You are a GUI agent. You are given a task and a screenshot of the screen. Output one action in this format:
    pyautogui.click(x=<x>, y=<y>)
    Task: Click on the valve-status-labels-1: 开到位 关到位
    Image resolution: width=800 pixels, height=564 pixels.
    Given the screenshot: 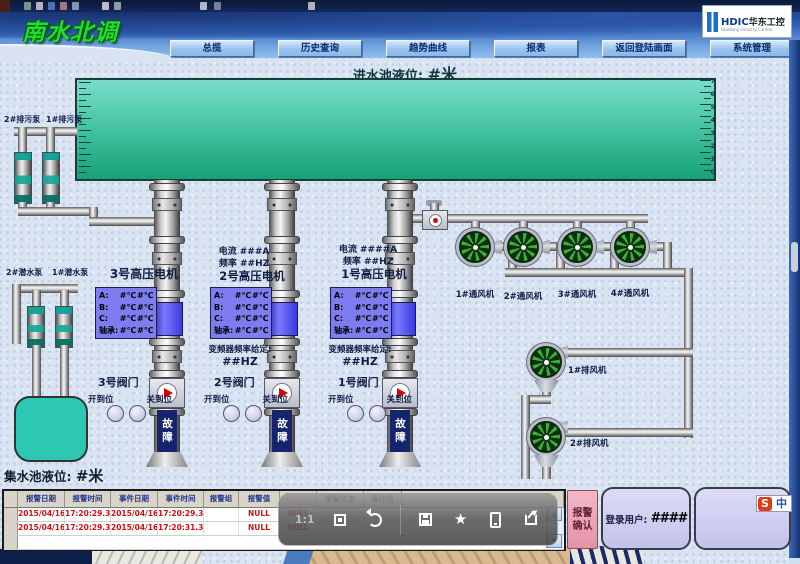 What is the action you would take?
    pyautogui.click(x=370, y=399)
    